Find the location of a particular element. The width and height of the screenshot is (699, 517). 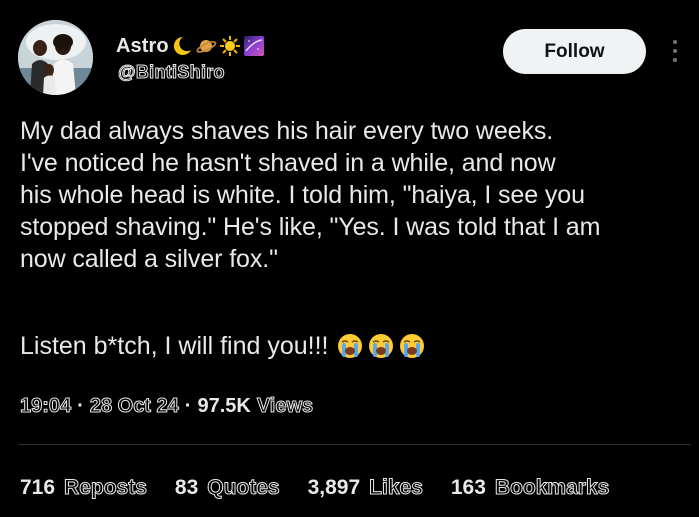

divider is located at coordinates (354, 444).